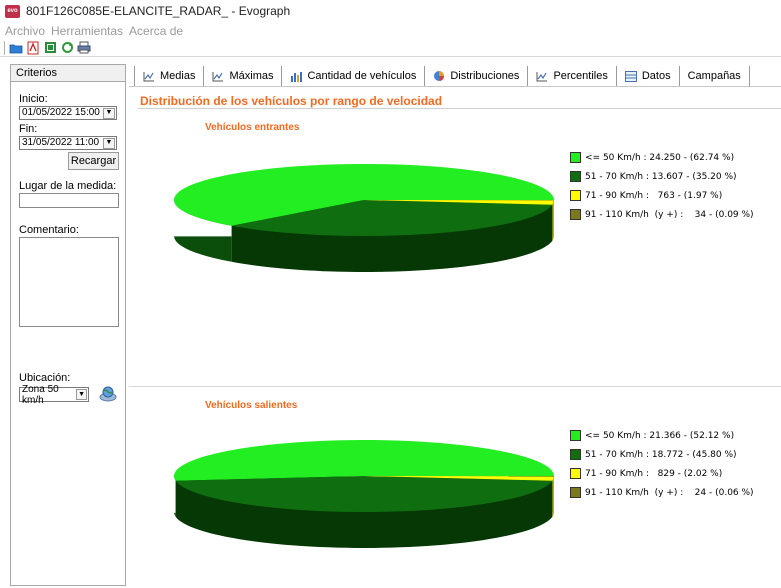 This screenshot has height=588, width=781. I want to click on tab-divider, so click(455, 86).